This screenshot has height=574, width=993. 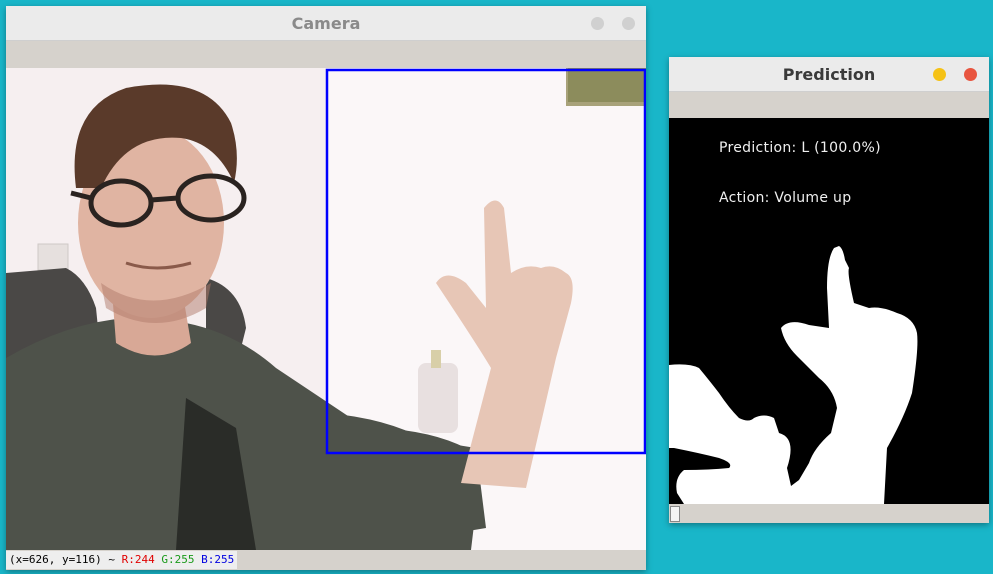 I want to click on camera-close-button, so click(x=628, y=23).